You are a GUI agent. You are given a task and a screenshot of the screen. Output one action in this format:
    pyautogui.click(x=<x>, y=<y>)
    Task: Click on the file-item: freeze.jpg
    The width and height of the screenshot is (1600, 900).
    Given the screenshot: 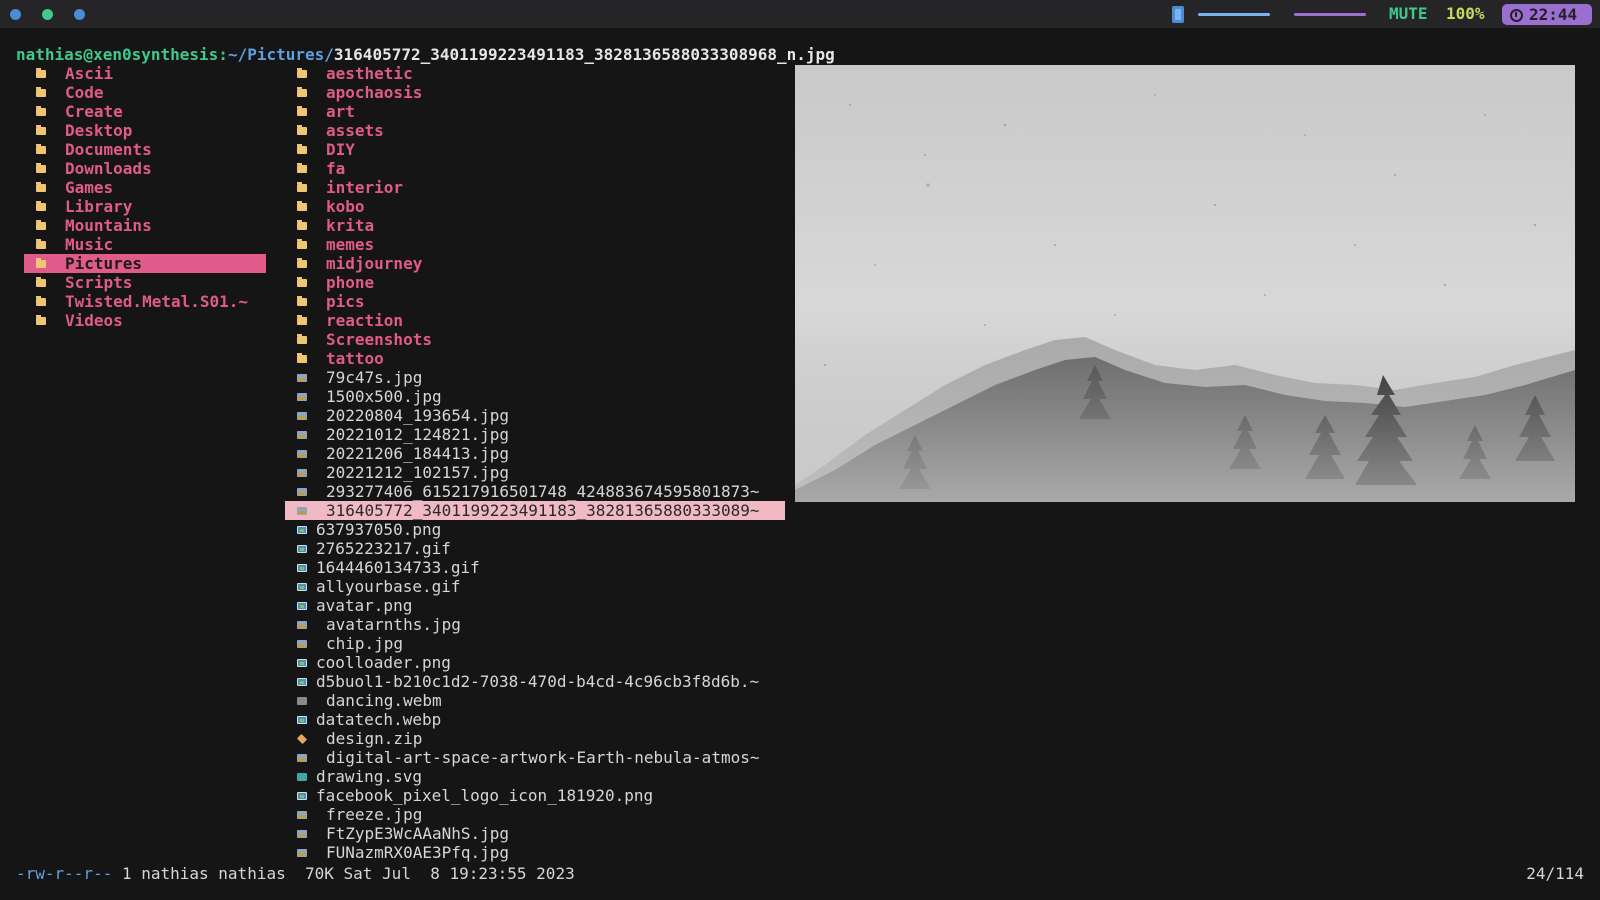 What is the action you would take?
    pyautogui.click(x=535, y=814)
    